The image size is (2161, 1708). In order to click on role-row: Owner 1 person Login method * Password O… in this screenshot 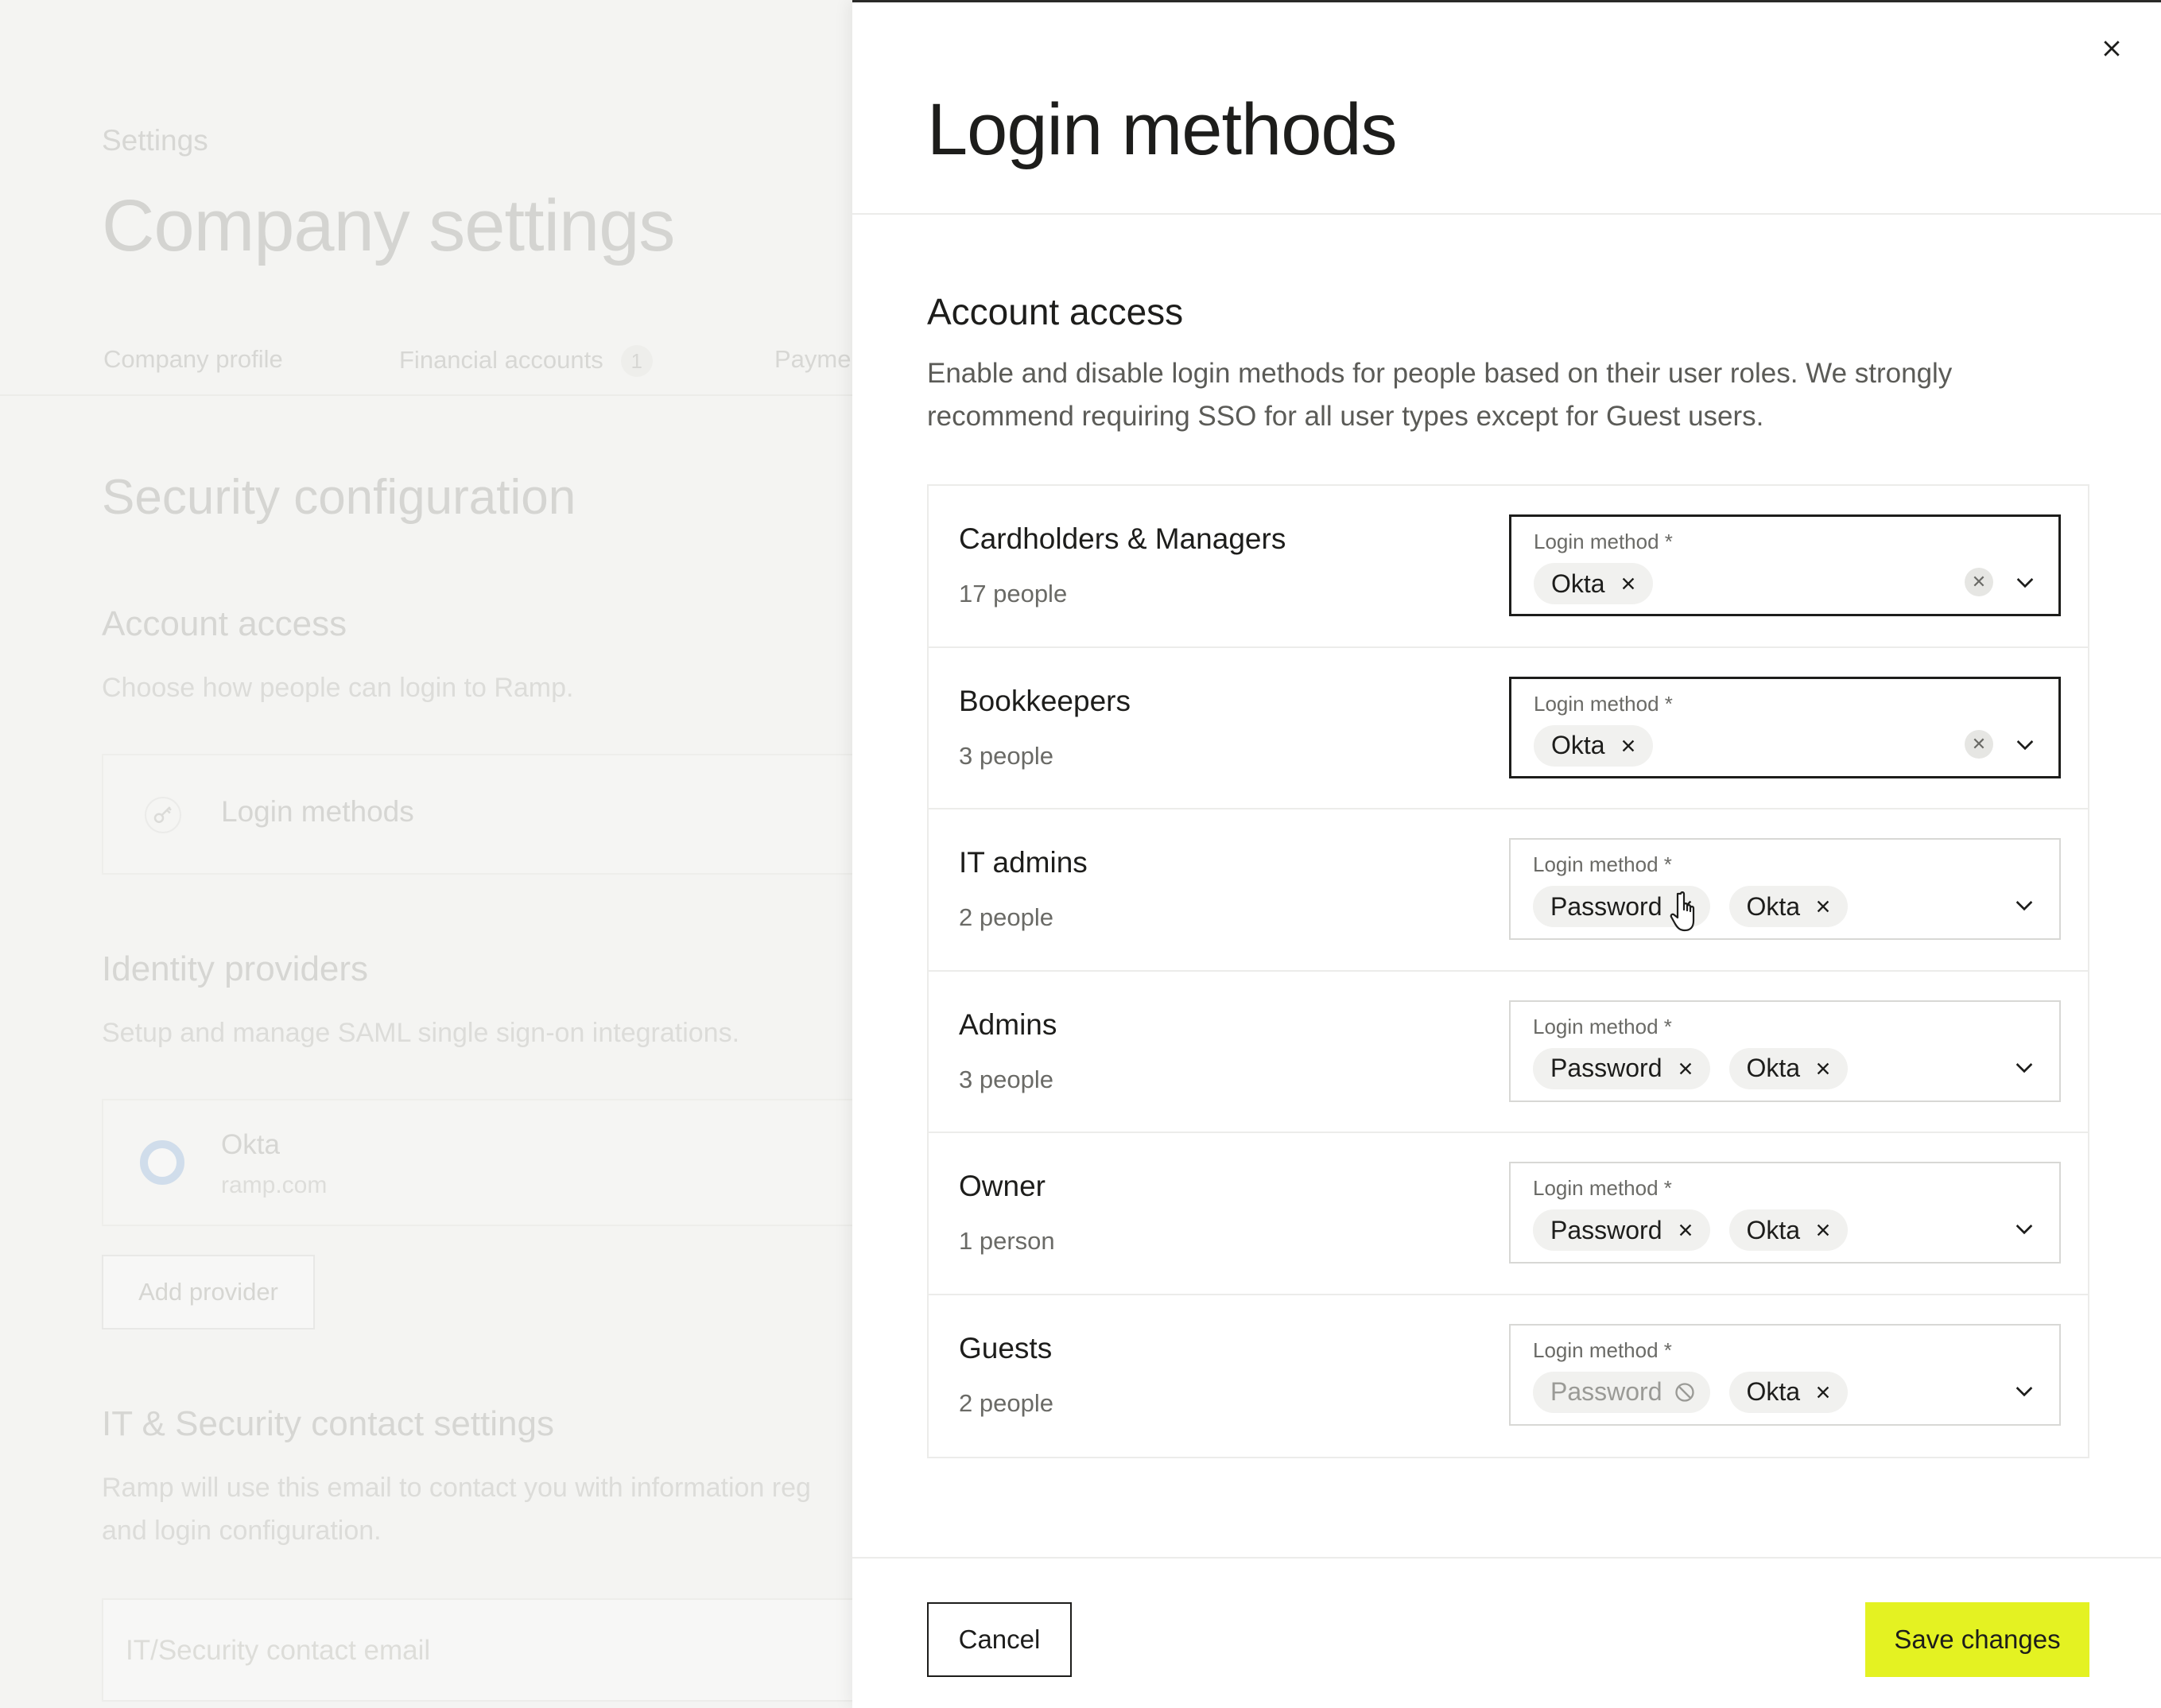, I will do `click(1508, 1214)`.